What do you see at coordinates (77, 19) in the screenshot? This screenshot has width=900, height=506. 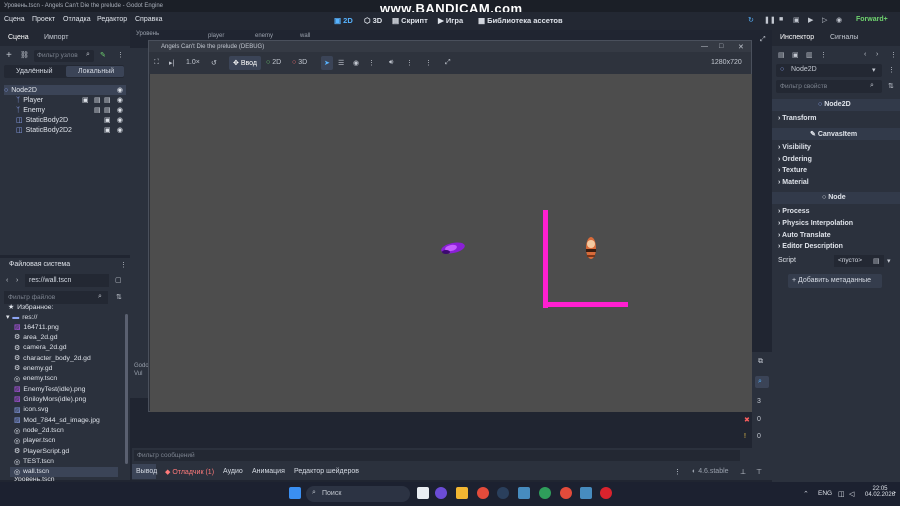 I see `menu-debug: Отладка` at bounding box center [77, 19].